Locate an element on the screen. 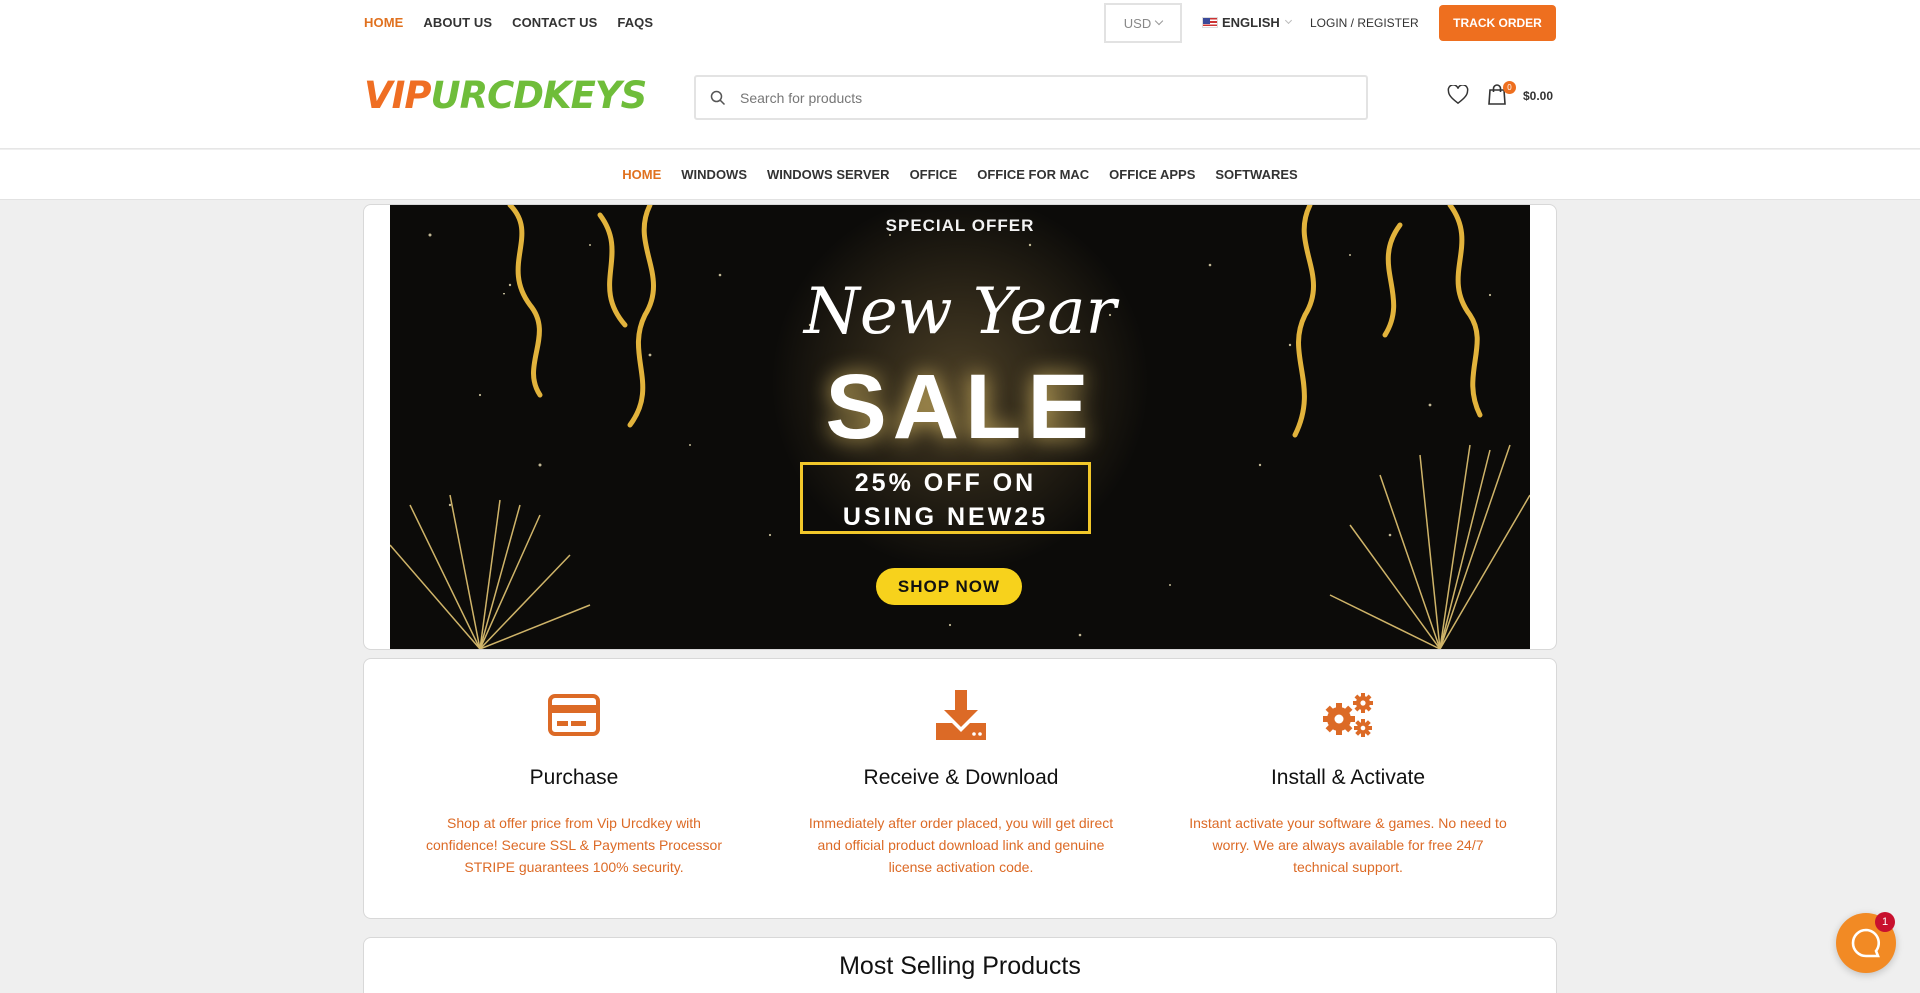 This screenshot has height=993, width=1920. credit-card-icon is located at coordinates (574, 715).